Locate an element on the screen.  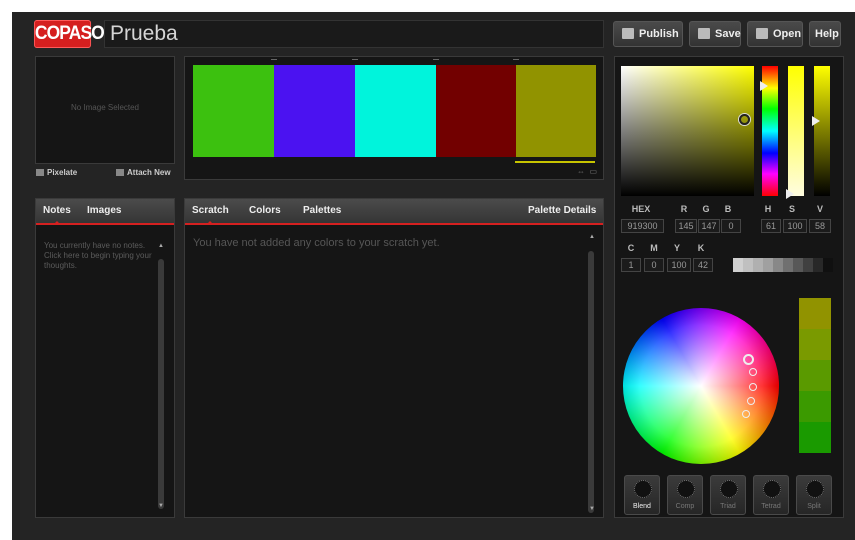
scratch-scrollbar is located at coordinates (591, 382).